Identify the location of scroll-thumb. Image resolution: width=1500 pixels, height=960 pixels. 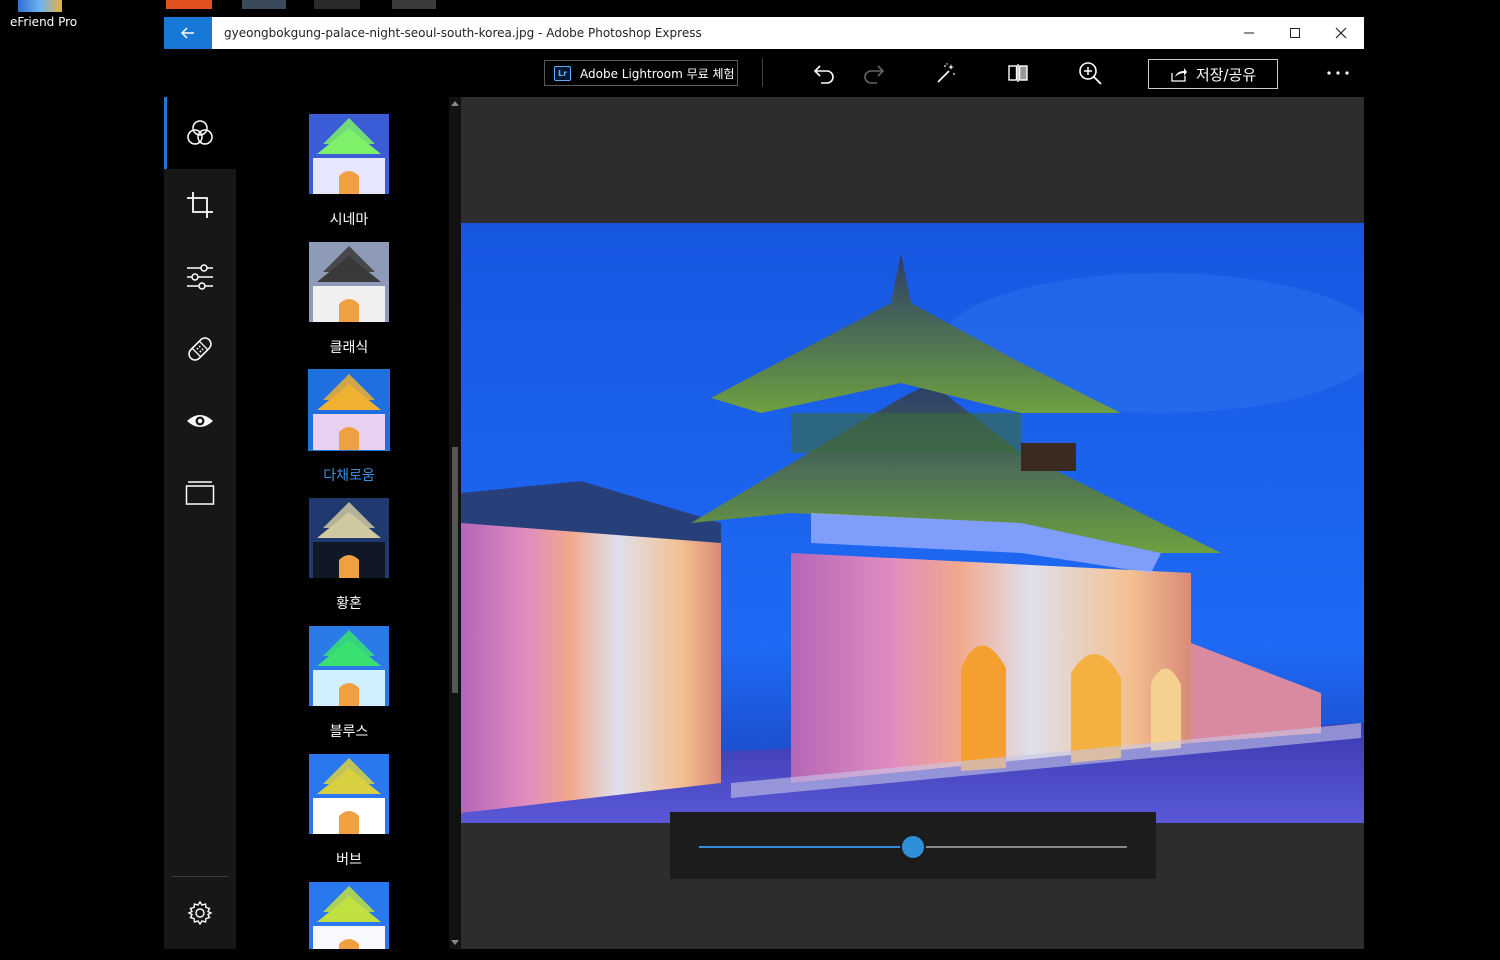
(455, 570).